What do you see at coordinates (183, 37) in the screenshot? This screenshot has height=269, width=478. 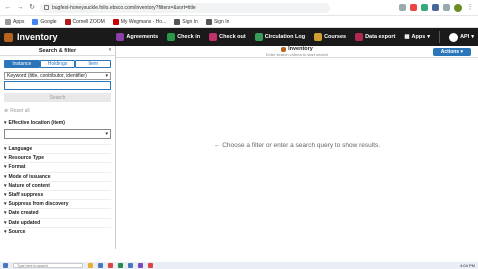 I see `nav-check-in: Check in` at bounding box center [183, 37].